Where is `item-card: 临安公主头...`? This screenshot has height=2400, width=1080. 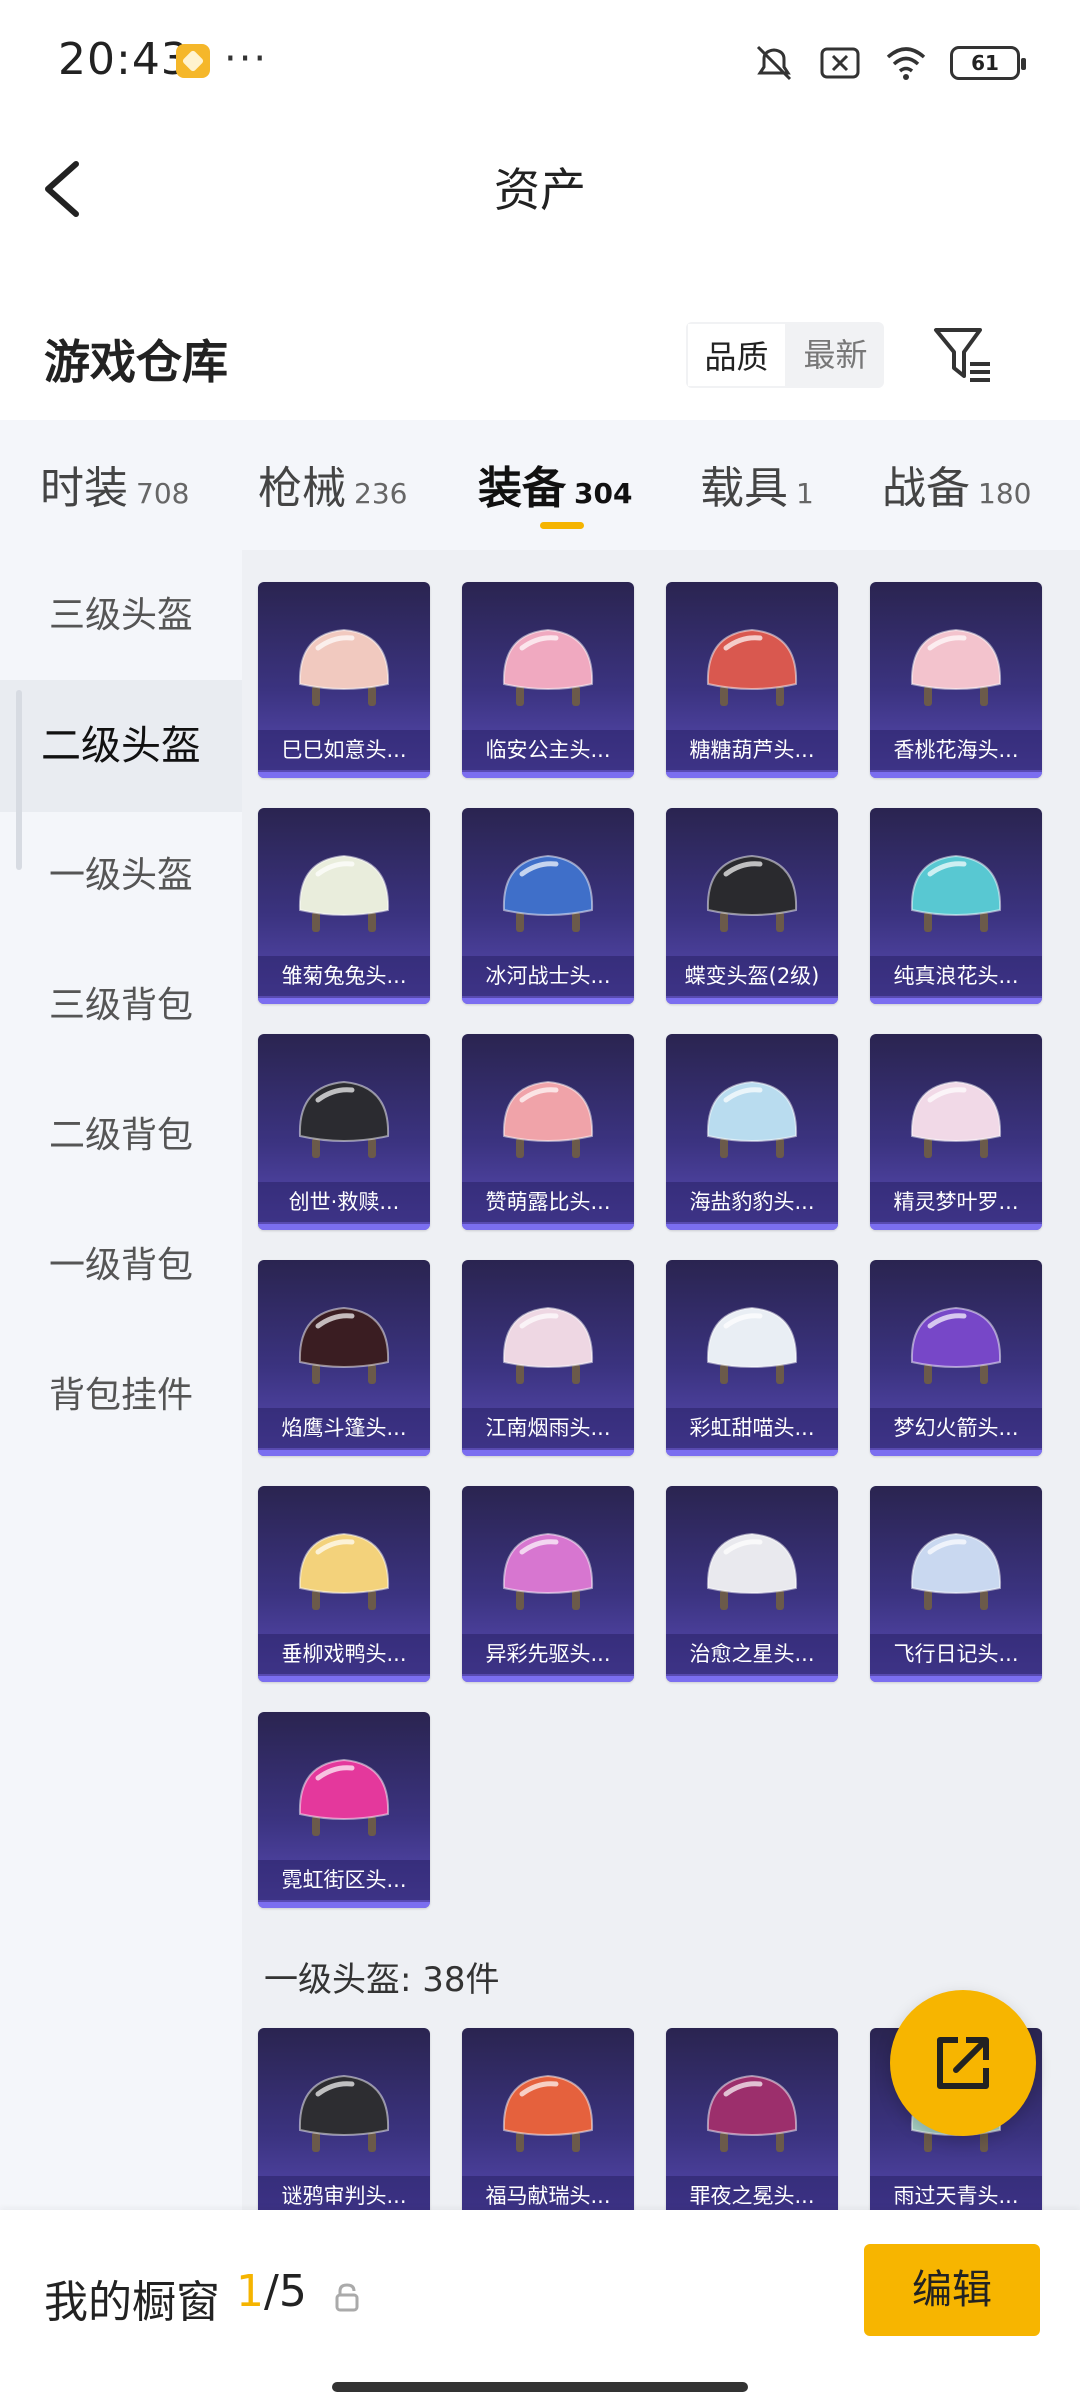
item-card: 临安公主头... is located at coordinates (548, 680).